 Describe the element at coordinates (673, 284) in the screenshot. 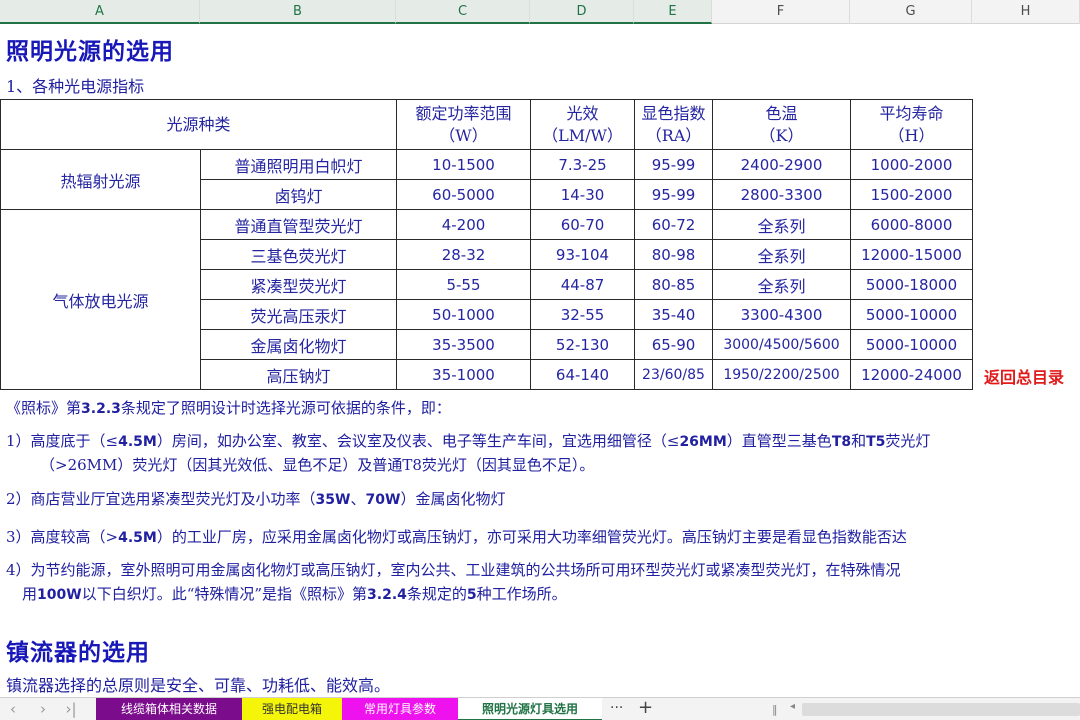

I see `cell-cri: 80-85` at that location.